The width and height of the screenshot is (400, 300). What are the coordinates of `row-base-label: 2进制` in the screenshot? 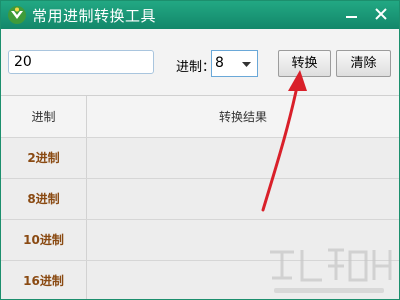 It's located at (44, 158).